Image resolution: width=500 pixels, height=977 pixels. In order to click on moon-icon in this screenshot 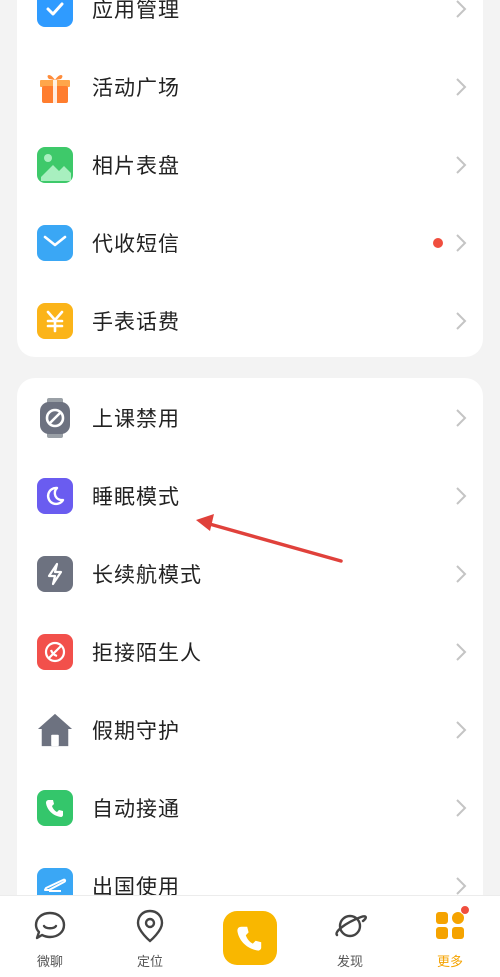, I will do `click(55, 496)`.